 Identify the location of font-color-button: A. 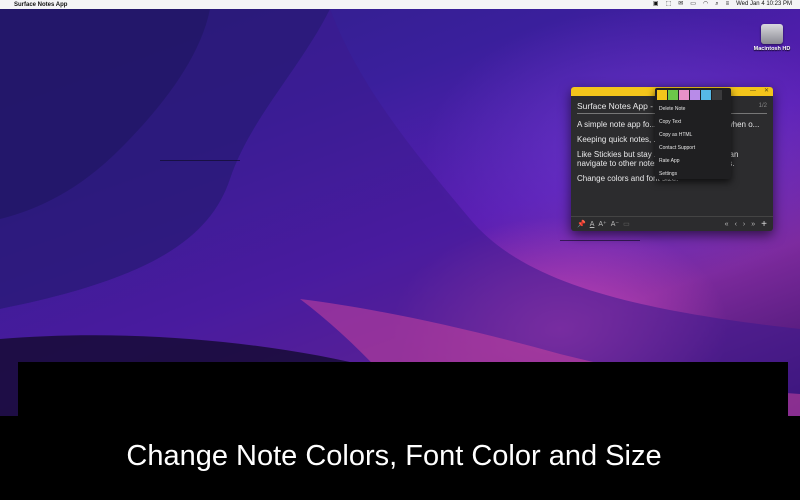
(592, 224).